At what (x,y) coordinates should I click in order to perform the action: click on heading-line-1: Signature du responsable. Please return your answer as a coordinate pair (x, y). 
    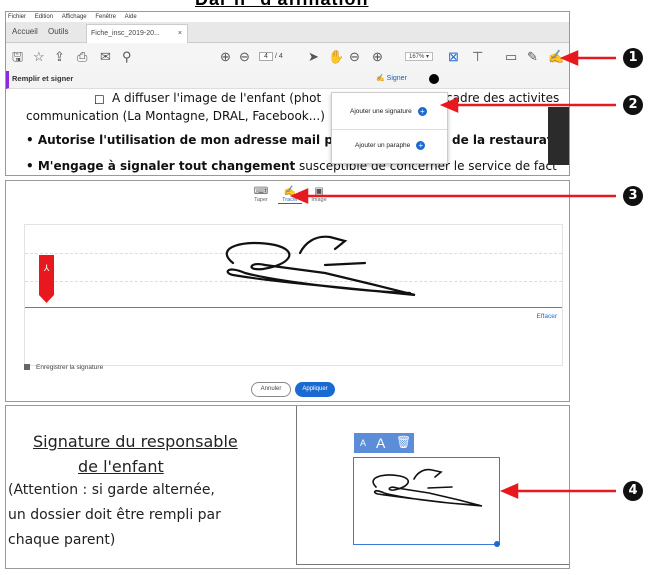
    Looking at the image, I should click on (135, 441).